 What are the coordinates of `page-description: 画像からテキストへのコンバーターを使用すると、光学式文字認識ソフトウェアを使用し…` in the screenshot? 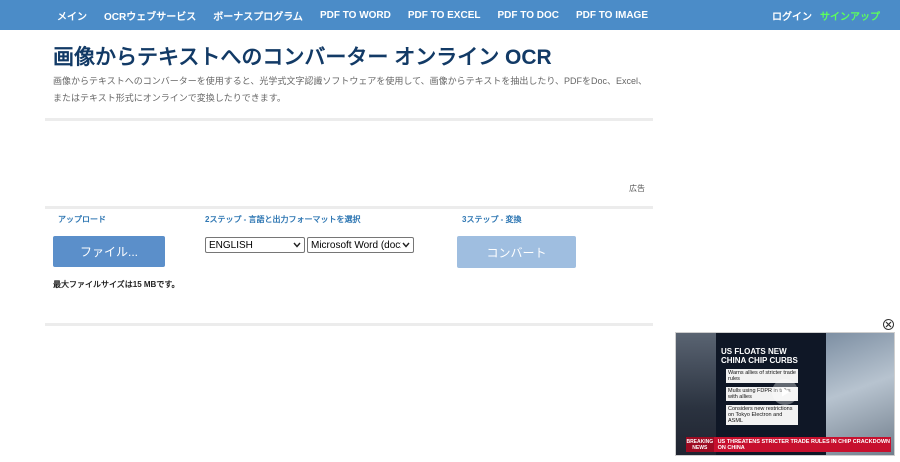 It's located at (350, 89).